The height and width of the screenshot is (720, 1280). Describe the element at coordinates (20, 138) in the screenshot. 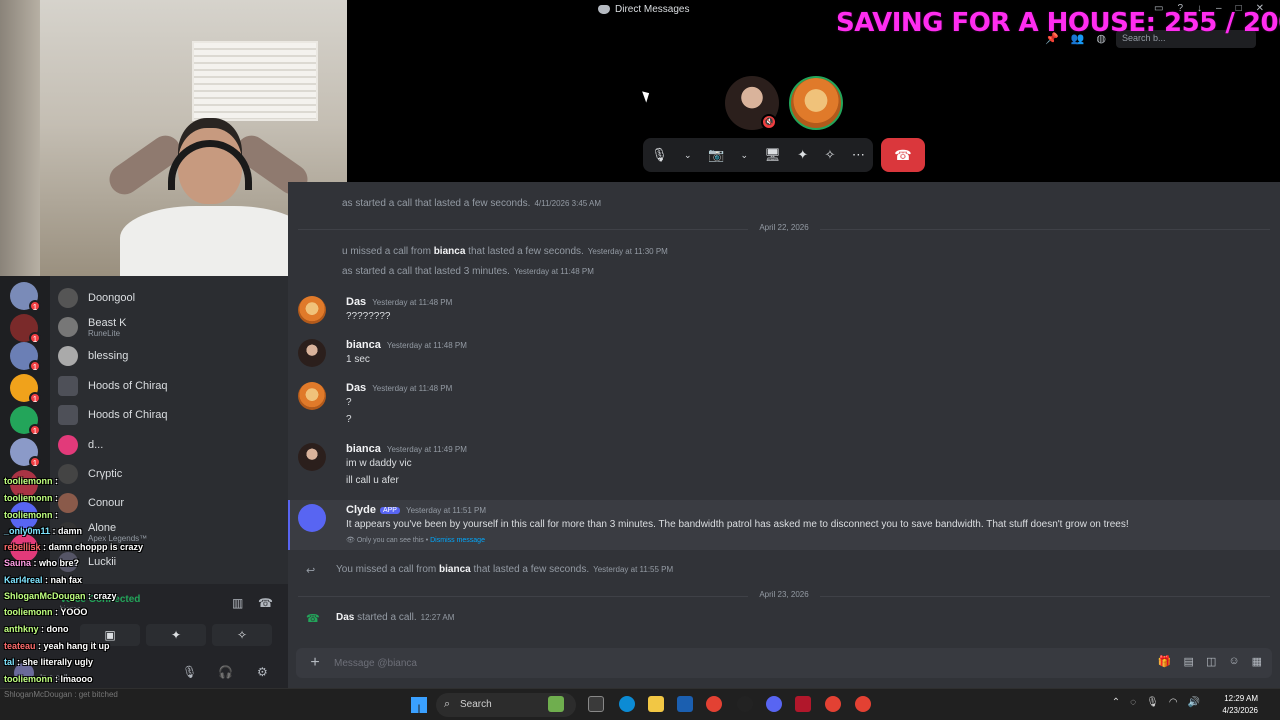

I see `webcam-door` at that location.